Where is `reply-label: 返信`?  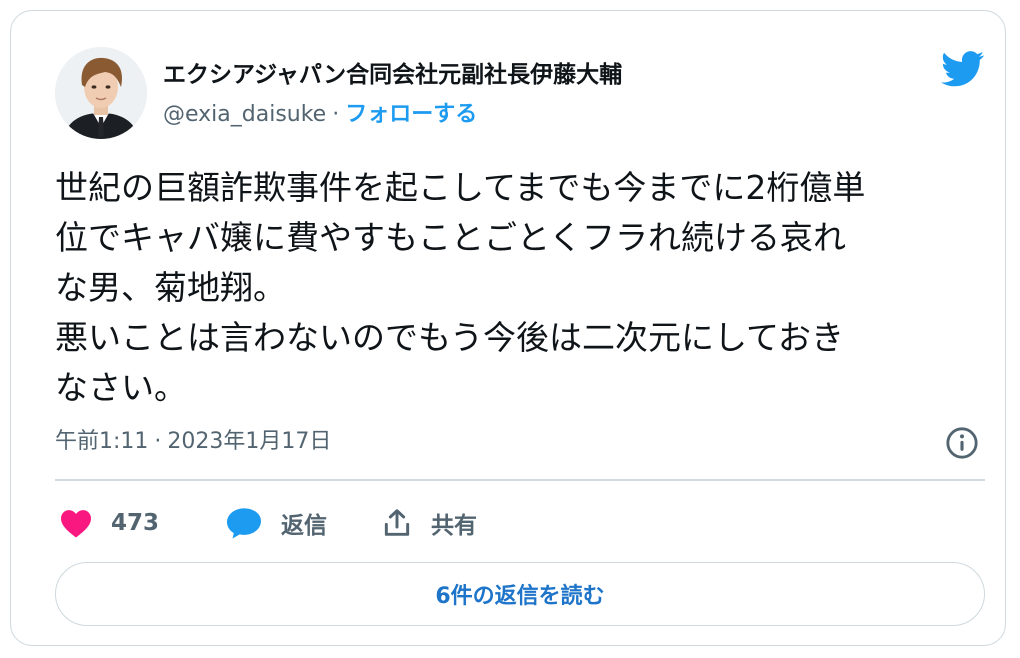
reply-label: 返信 is located at coordinates (304, 526).